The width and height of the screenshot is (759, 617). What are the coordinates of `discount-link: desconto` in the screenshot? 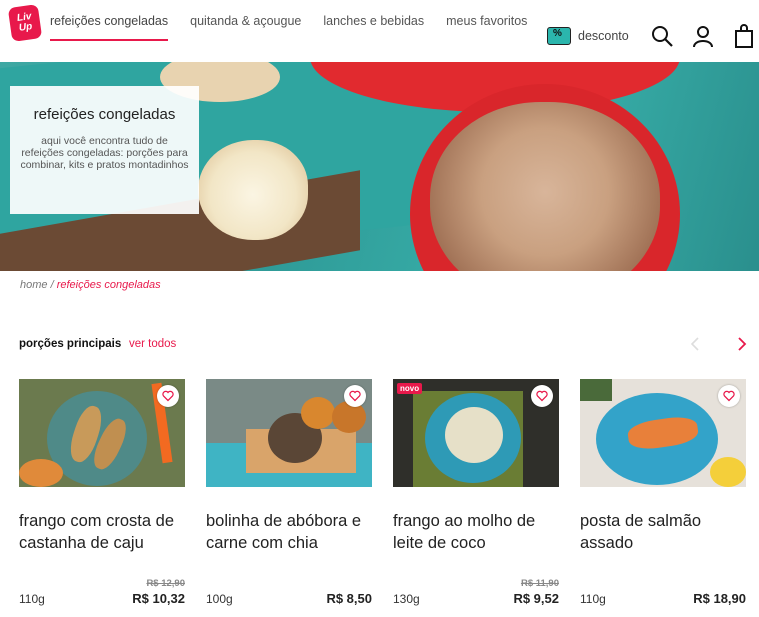 It's located at (588, 36).